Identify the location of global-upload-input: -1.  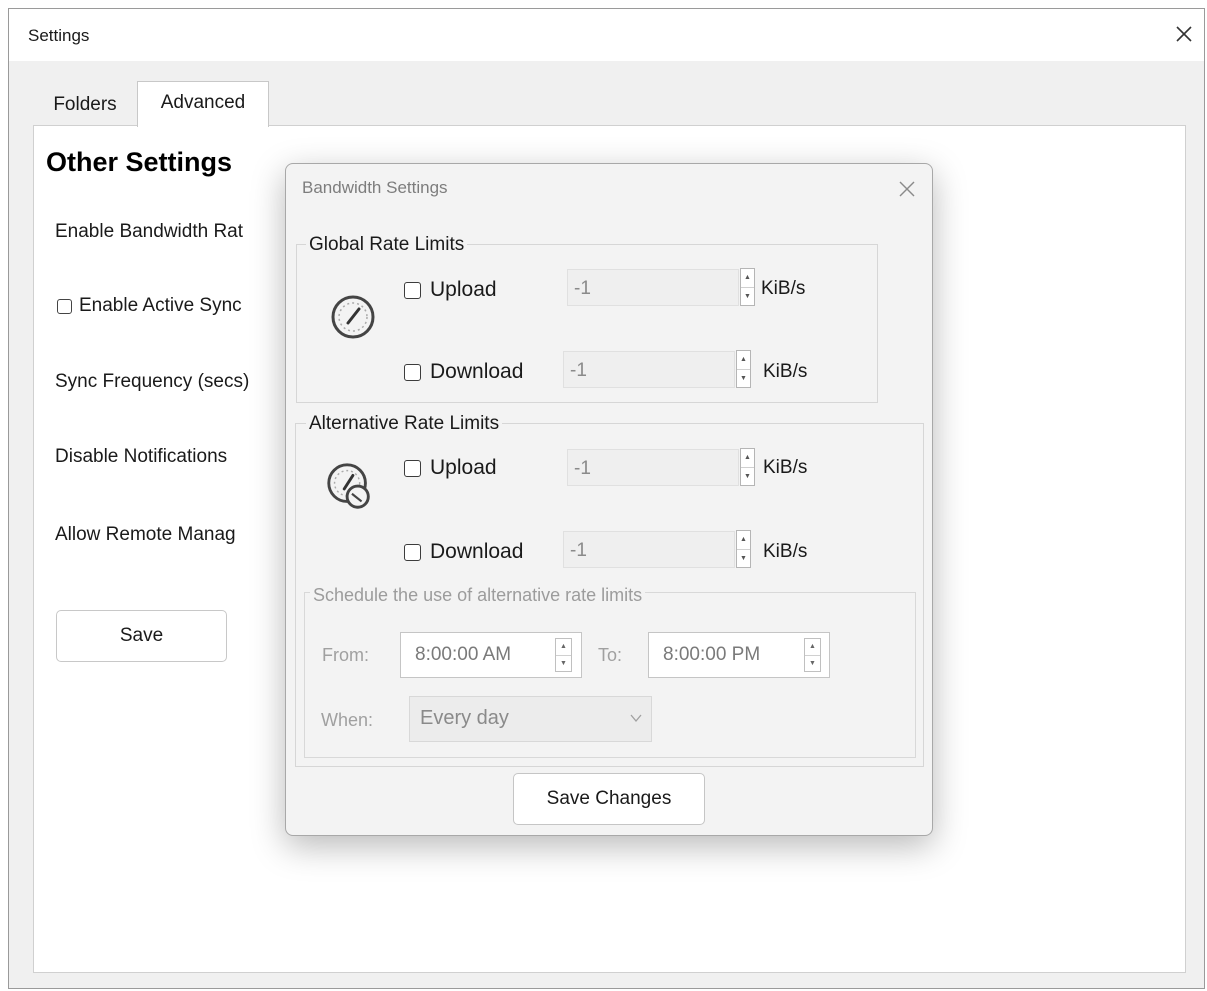
(653, 287).